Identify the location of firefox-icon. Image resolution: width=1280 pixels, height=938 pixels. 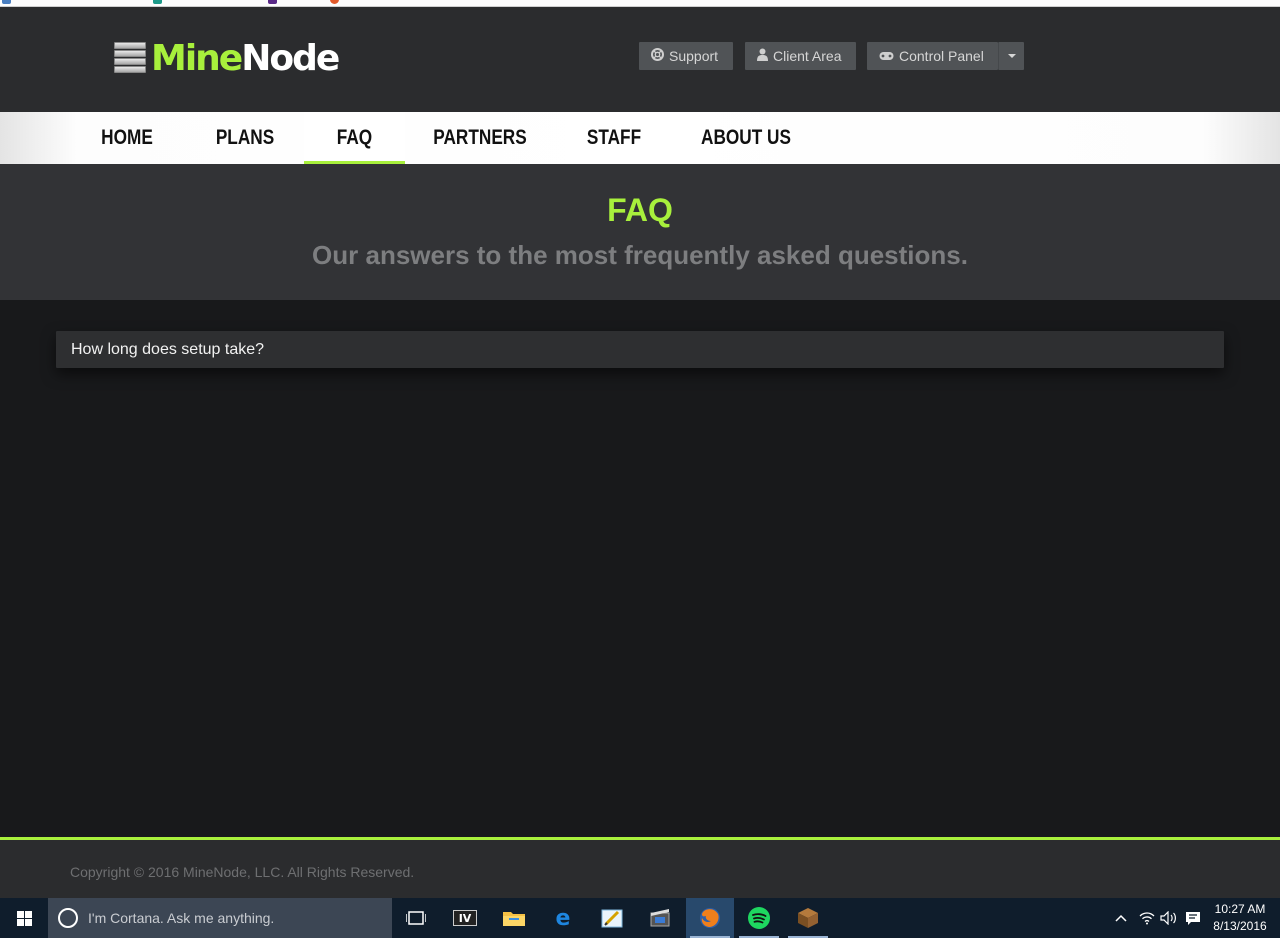
(710, 918).